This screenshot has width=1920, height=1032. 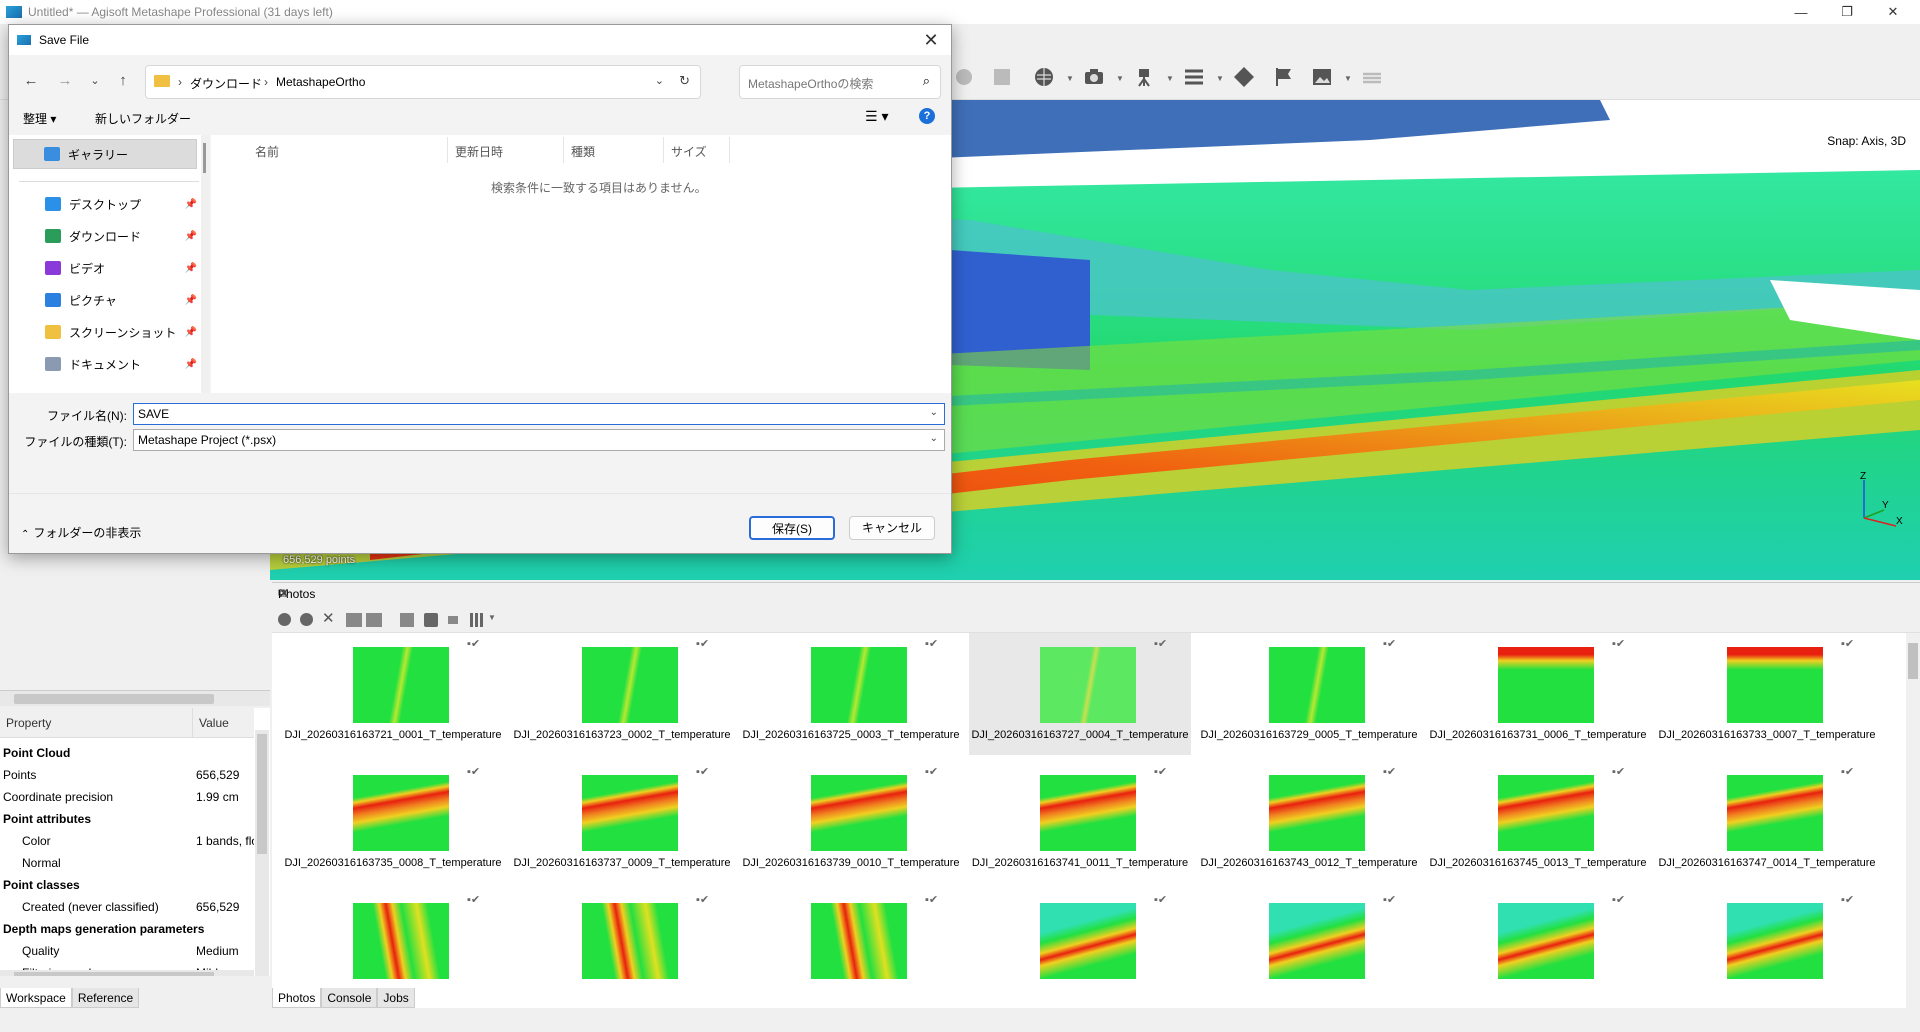 What do you see at coordinates (108, 332) in the screenshot?
I see `nav-item-folder: スクリーンショット 📌` at bounding box center [108, 332].